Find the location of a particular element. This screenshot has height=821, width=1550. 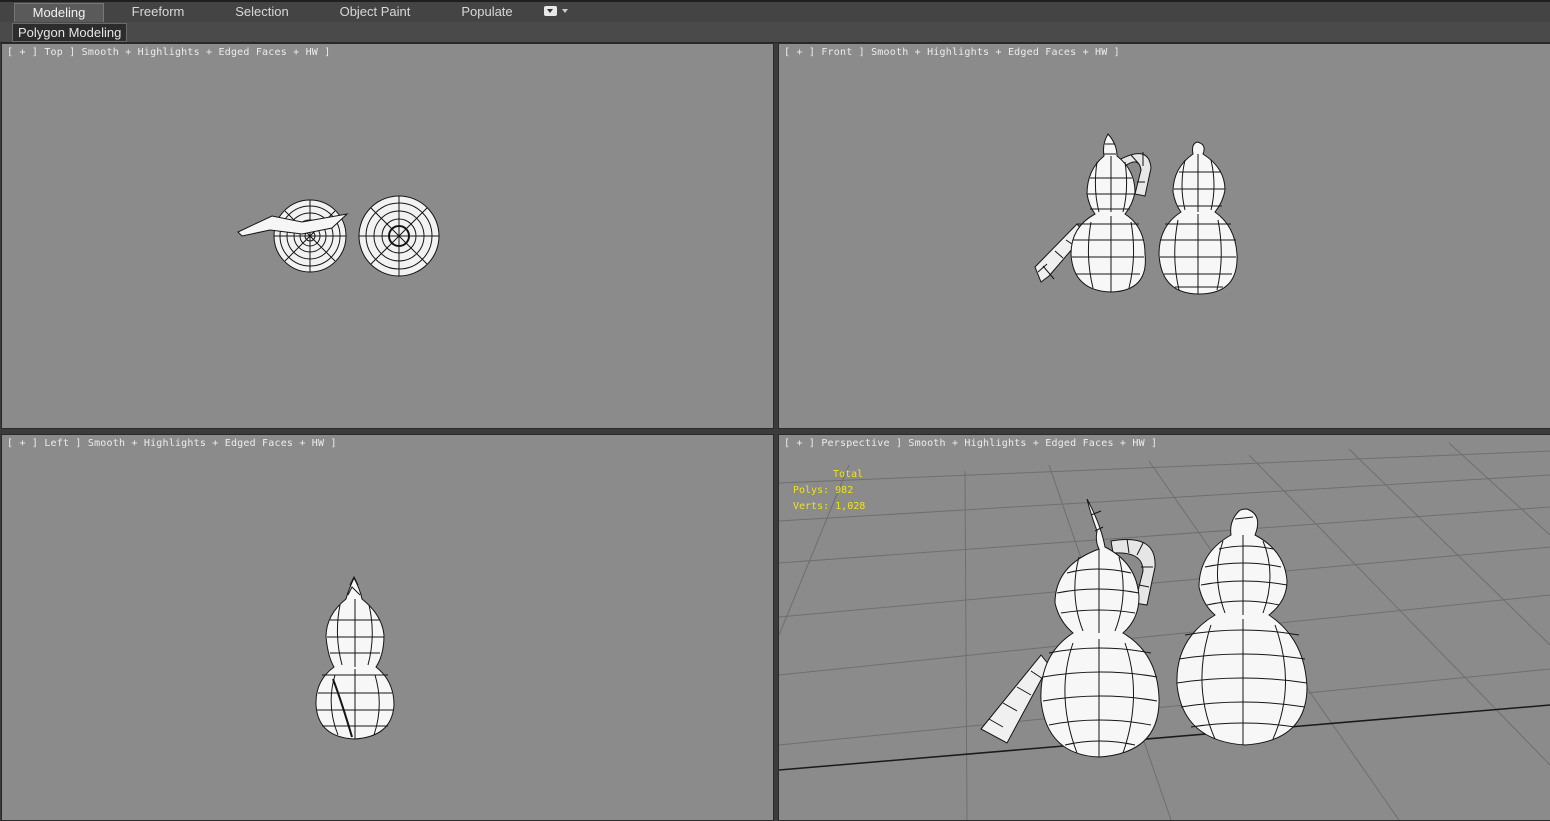

left-view-scene is located at coordinates (355, 657).